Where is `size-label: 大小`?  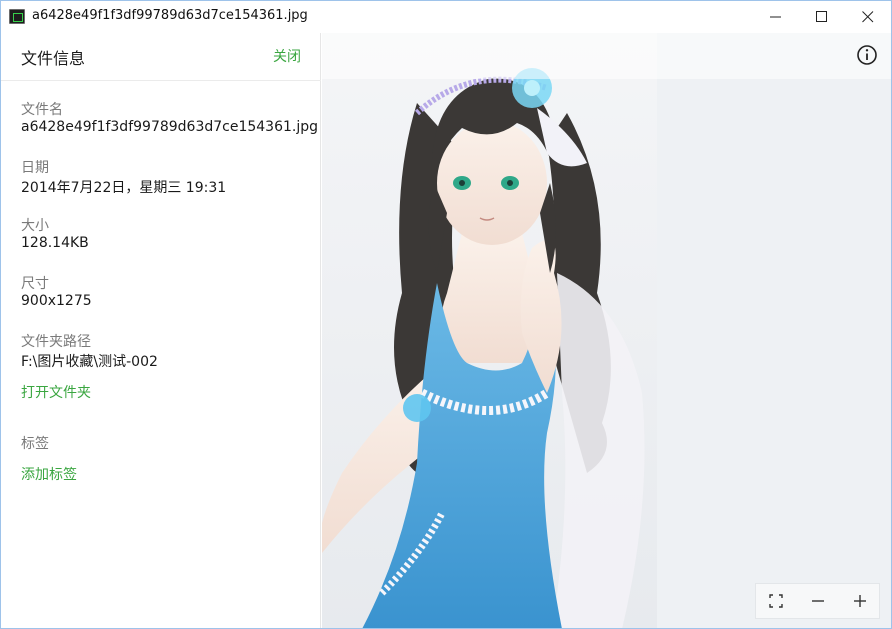
size-label: 大小 is located at coordinates (35, 226).